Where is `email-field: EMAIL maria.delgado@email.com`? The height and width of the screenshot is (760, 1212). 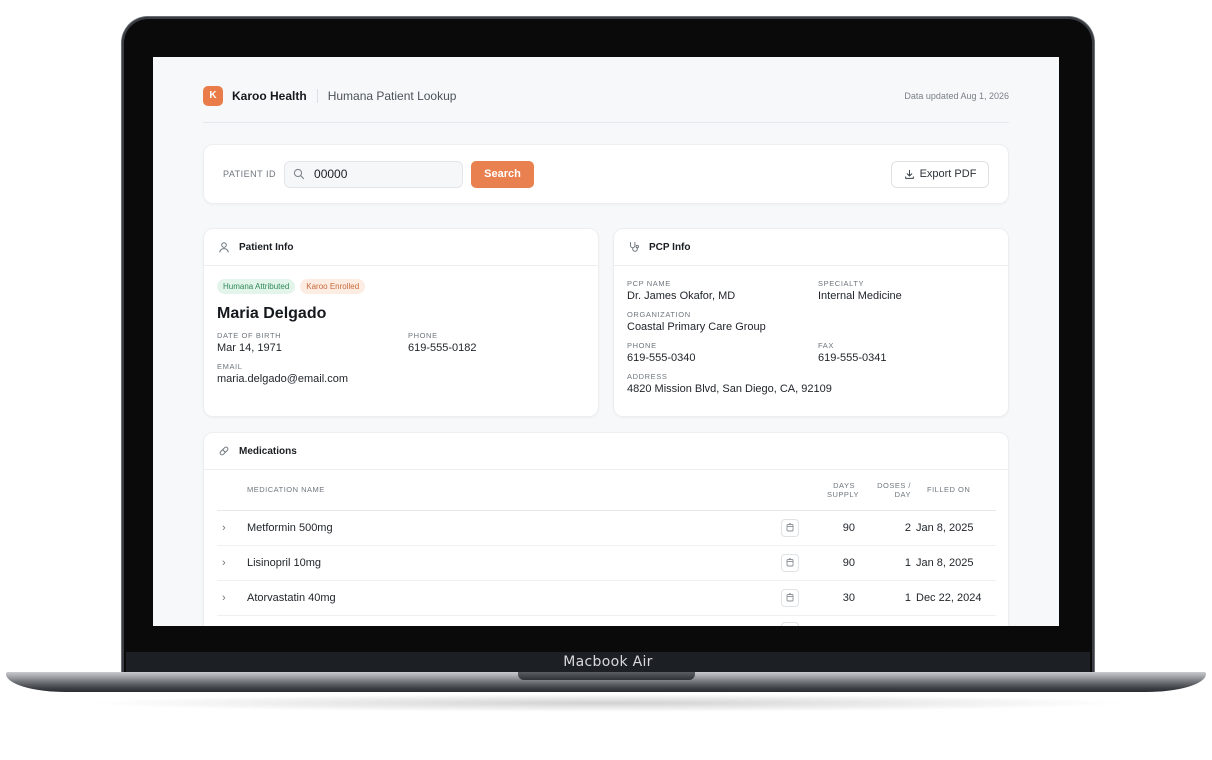
email-field: EMAIL maria.delgado@email.com is located at coordinates (401, 373).